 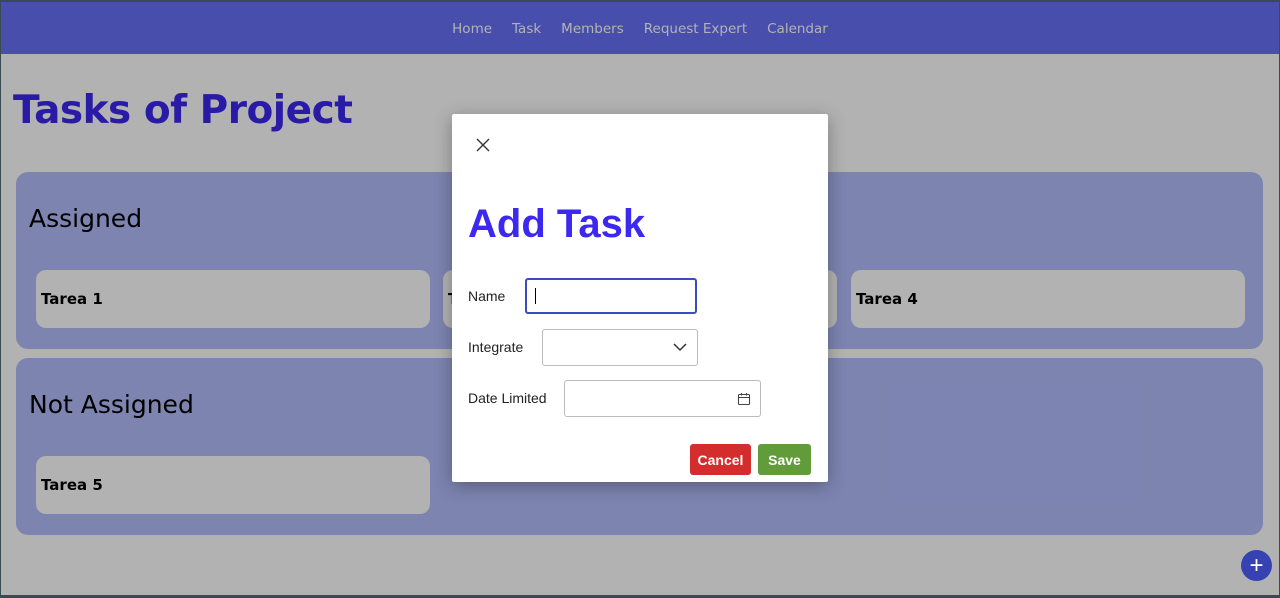 I want to click on plus-icon: +, so click(x=1256, y=565).